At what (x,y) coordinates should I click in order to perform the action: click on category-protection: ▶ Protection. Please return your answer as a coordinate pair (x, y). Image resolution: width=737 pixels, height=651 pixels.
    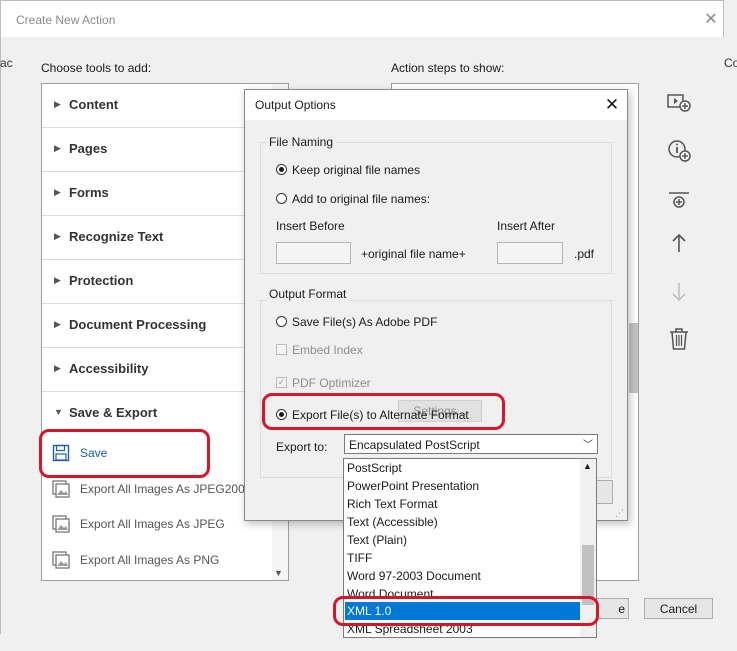
    Looking at the image, I should click on (158, 282).